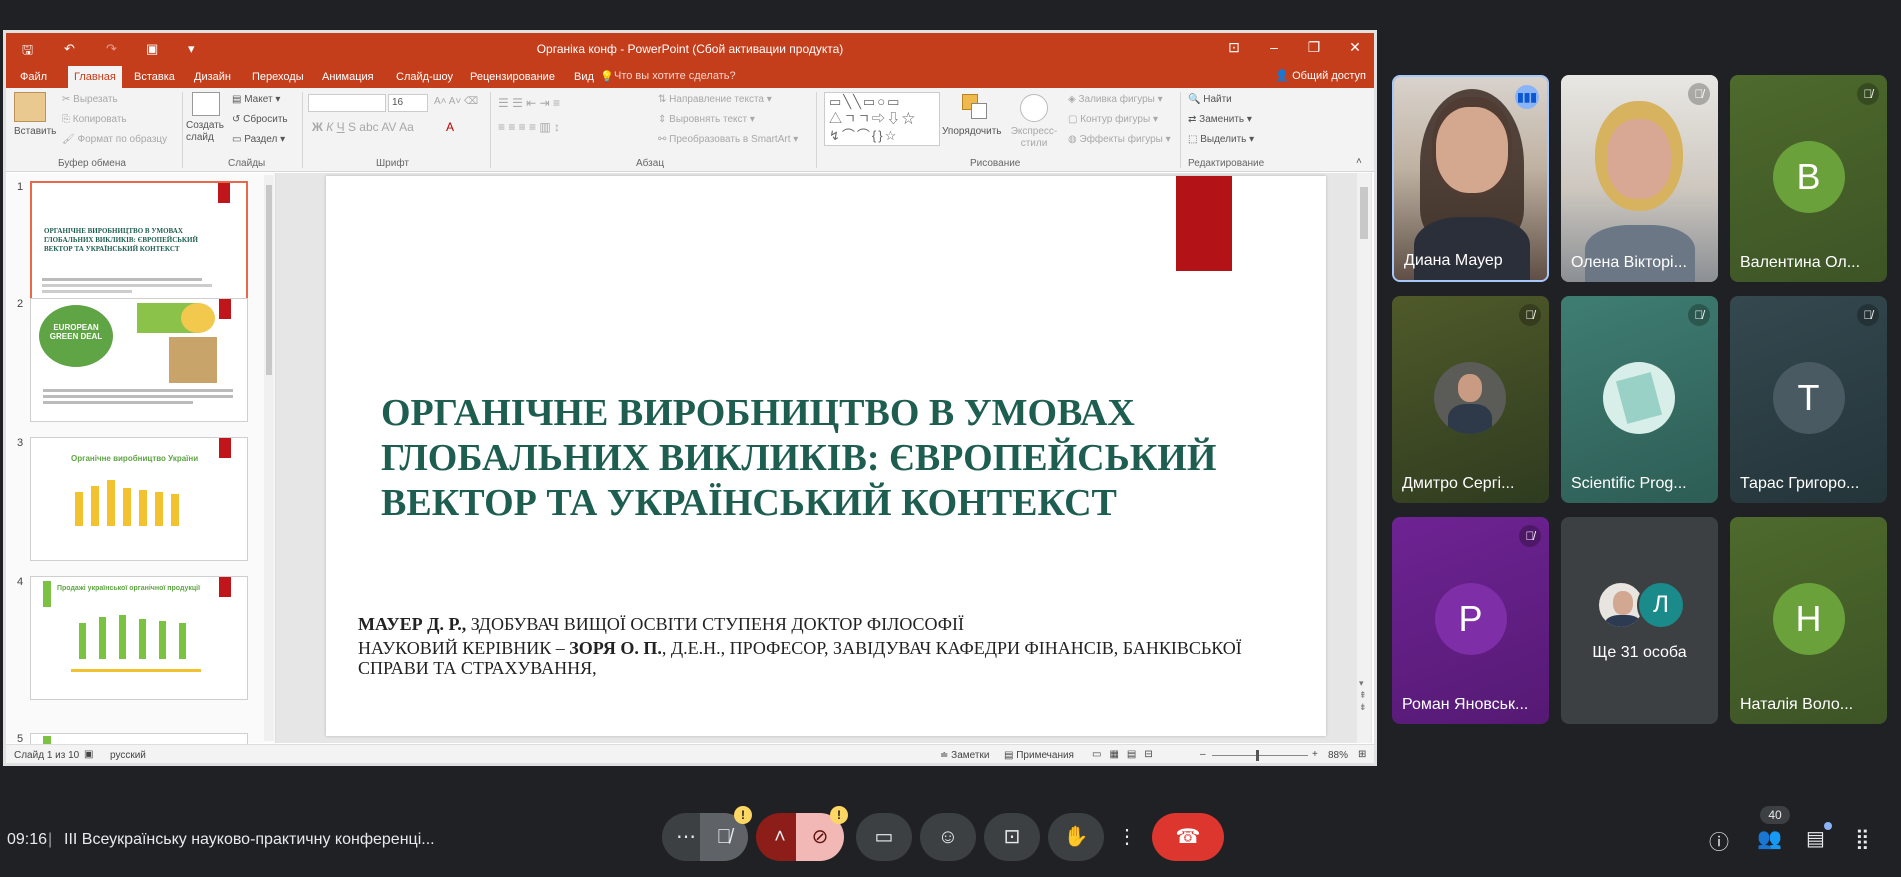 This screenshot has height=877, width=1901. I want to click on zoom-slider-thumb, so click(1257, 755).